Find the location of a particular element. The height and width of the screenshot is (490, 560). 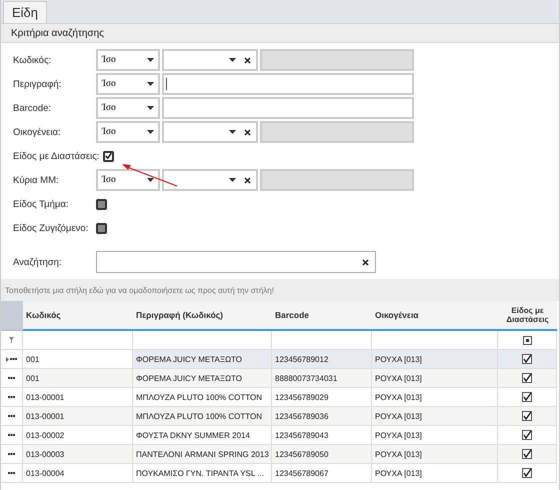

field-label: Είδος Ζυγιζόμενο: is located at coordinates (51, 228).